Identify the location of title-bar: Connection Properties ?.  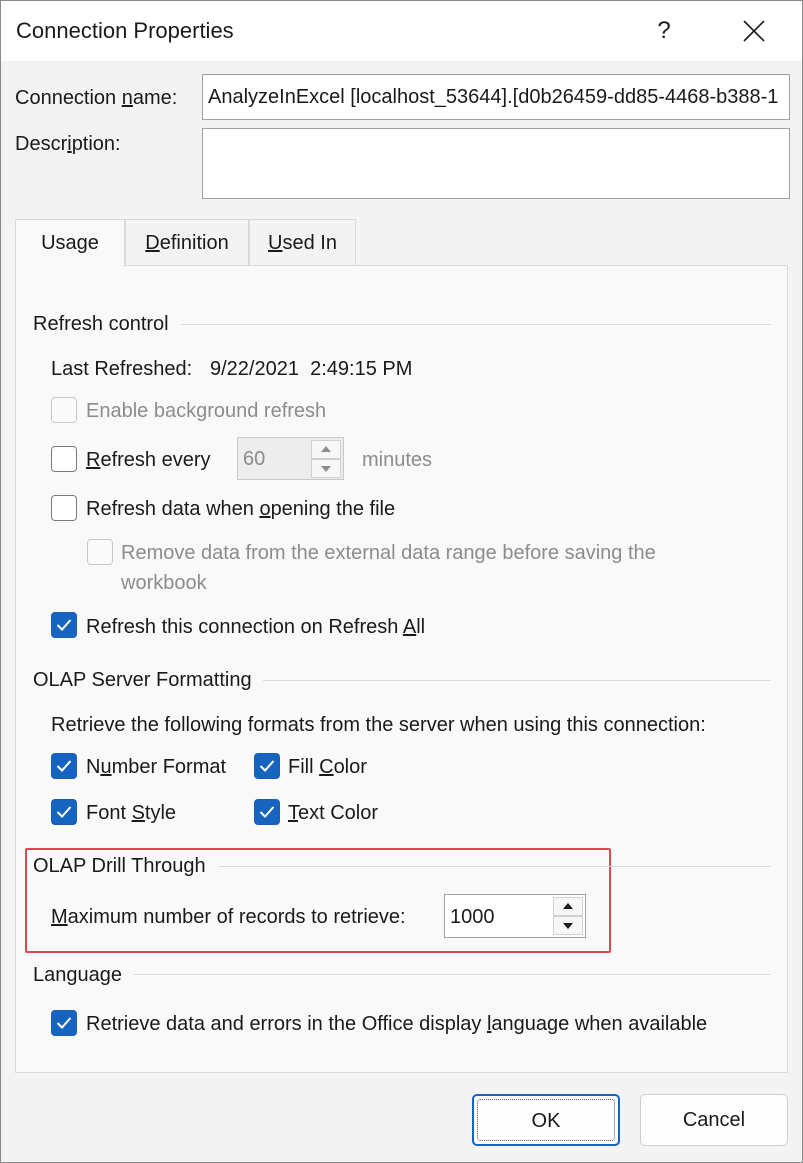
(401, 31).